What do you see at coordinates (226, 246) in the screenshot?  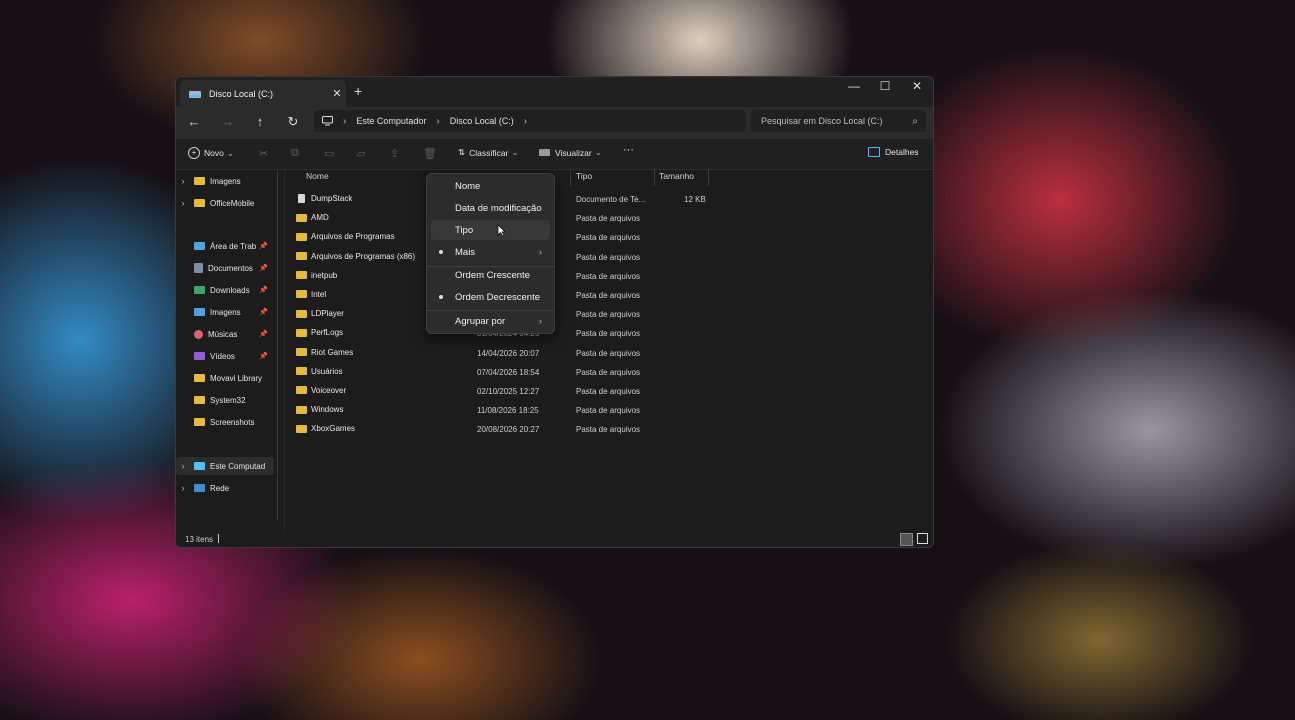 I see `sidebar-item-desktop: Área de Trab 📌` at bounding box center [226, 246].